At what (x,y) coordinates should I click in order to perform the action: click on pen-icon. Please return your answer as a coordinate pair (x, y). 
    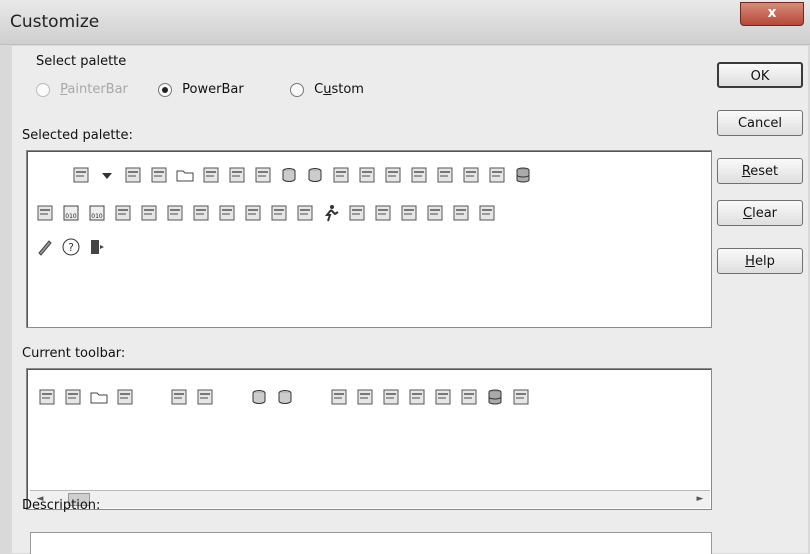
    Looking at the image, I should click on (45, 247).